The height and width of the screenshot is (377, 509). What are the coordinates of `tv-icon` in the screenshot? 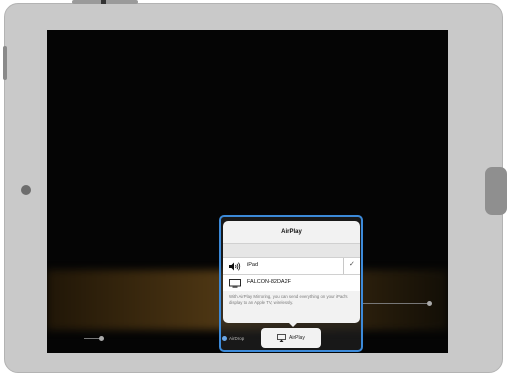 It's located at (235, 283).